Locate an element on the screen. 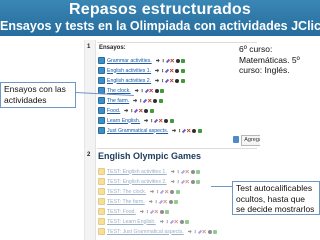 This screenshot has width=320, height=240. activity-link: Grammar activities. is located at coordinates (129, 61).